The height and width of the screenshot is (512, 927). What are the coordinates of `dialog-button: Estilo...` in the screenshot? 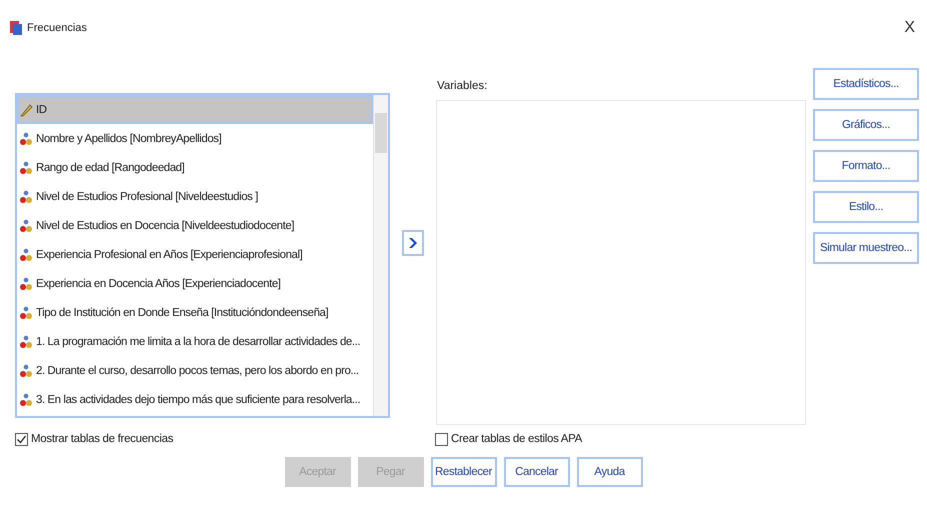 It's located at (866, 207).